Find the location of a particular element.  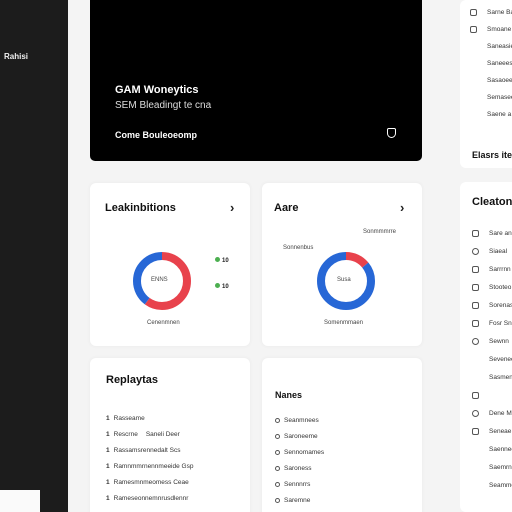

panel-item: Sarrrnn is located at coordinates (492, 269).